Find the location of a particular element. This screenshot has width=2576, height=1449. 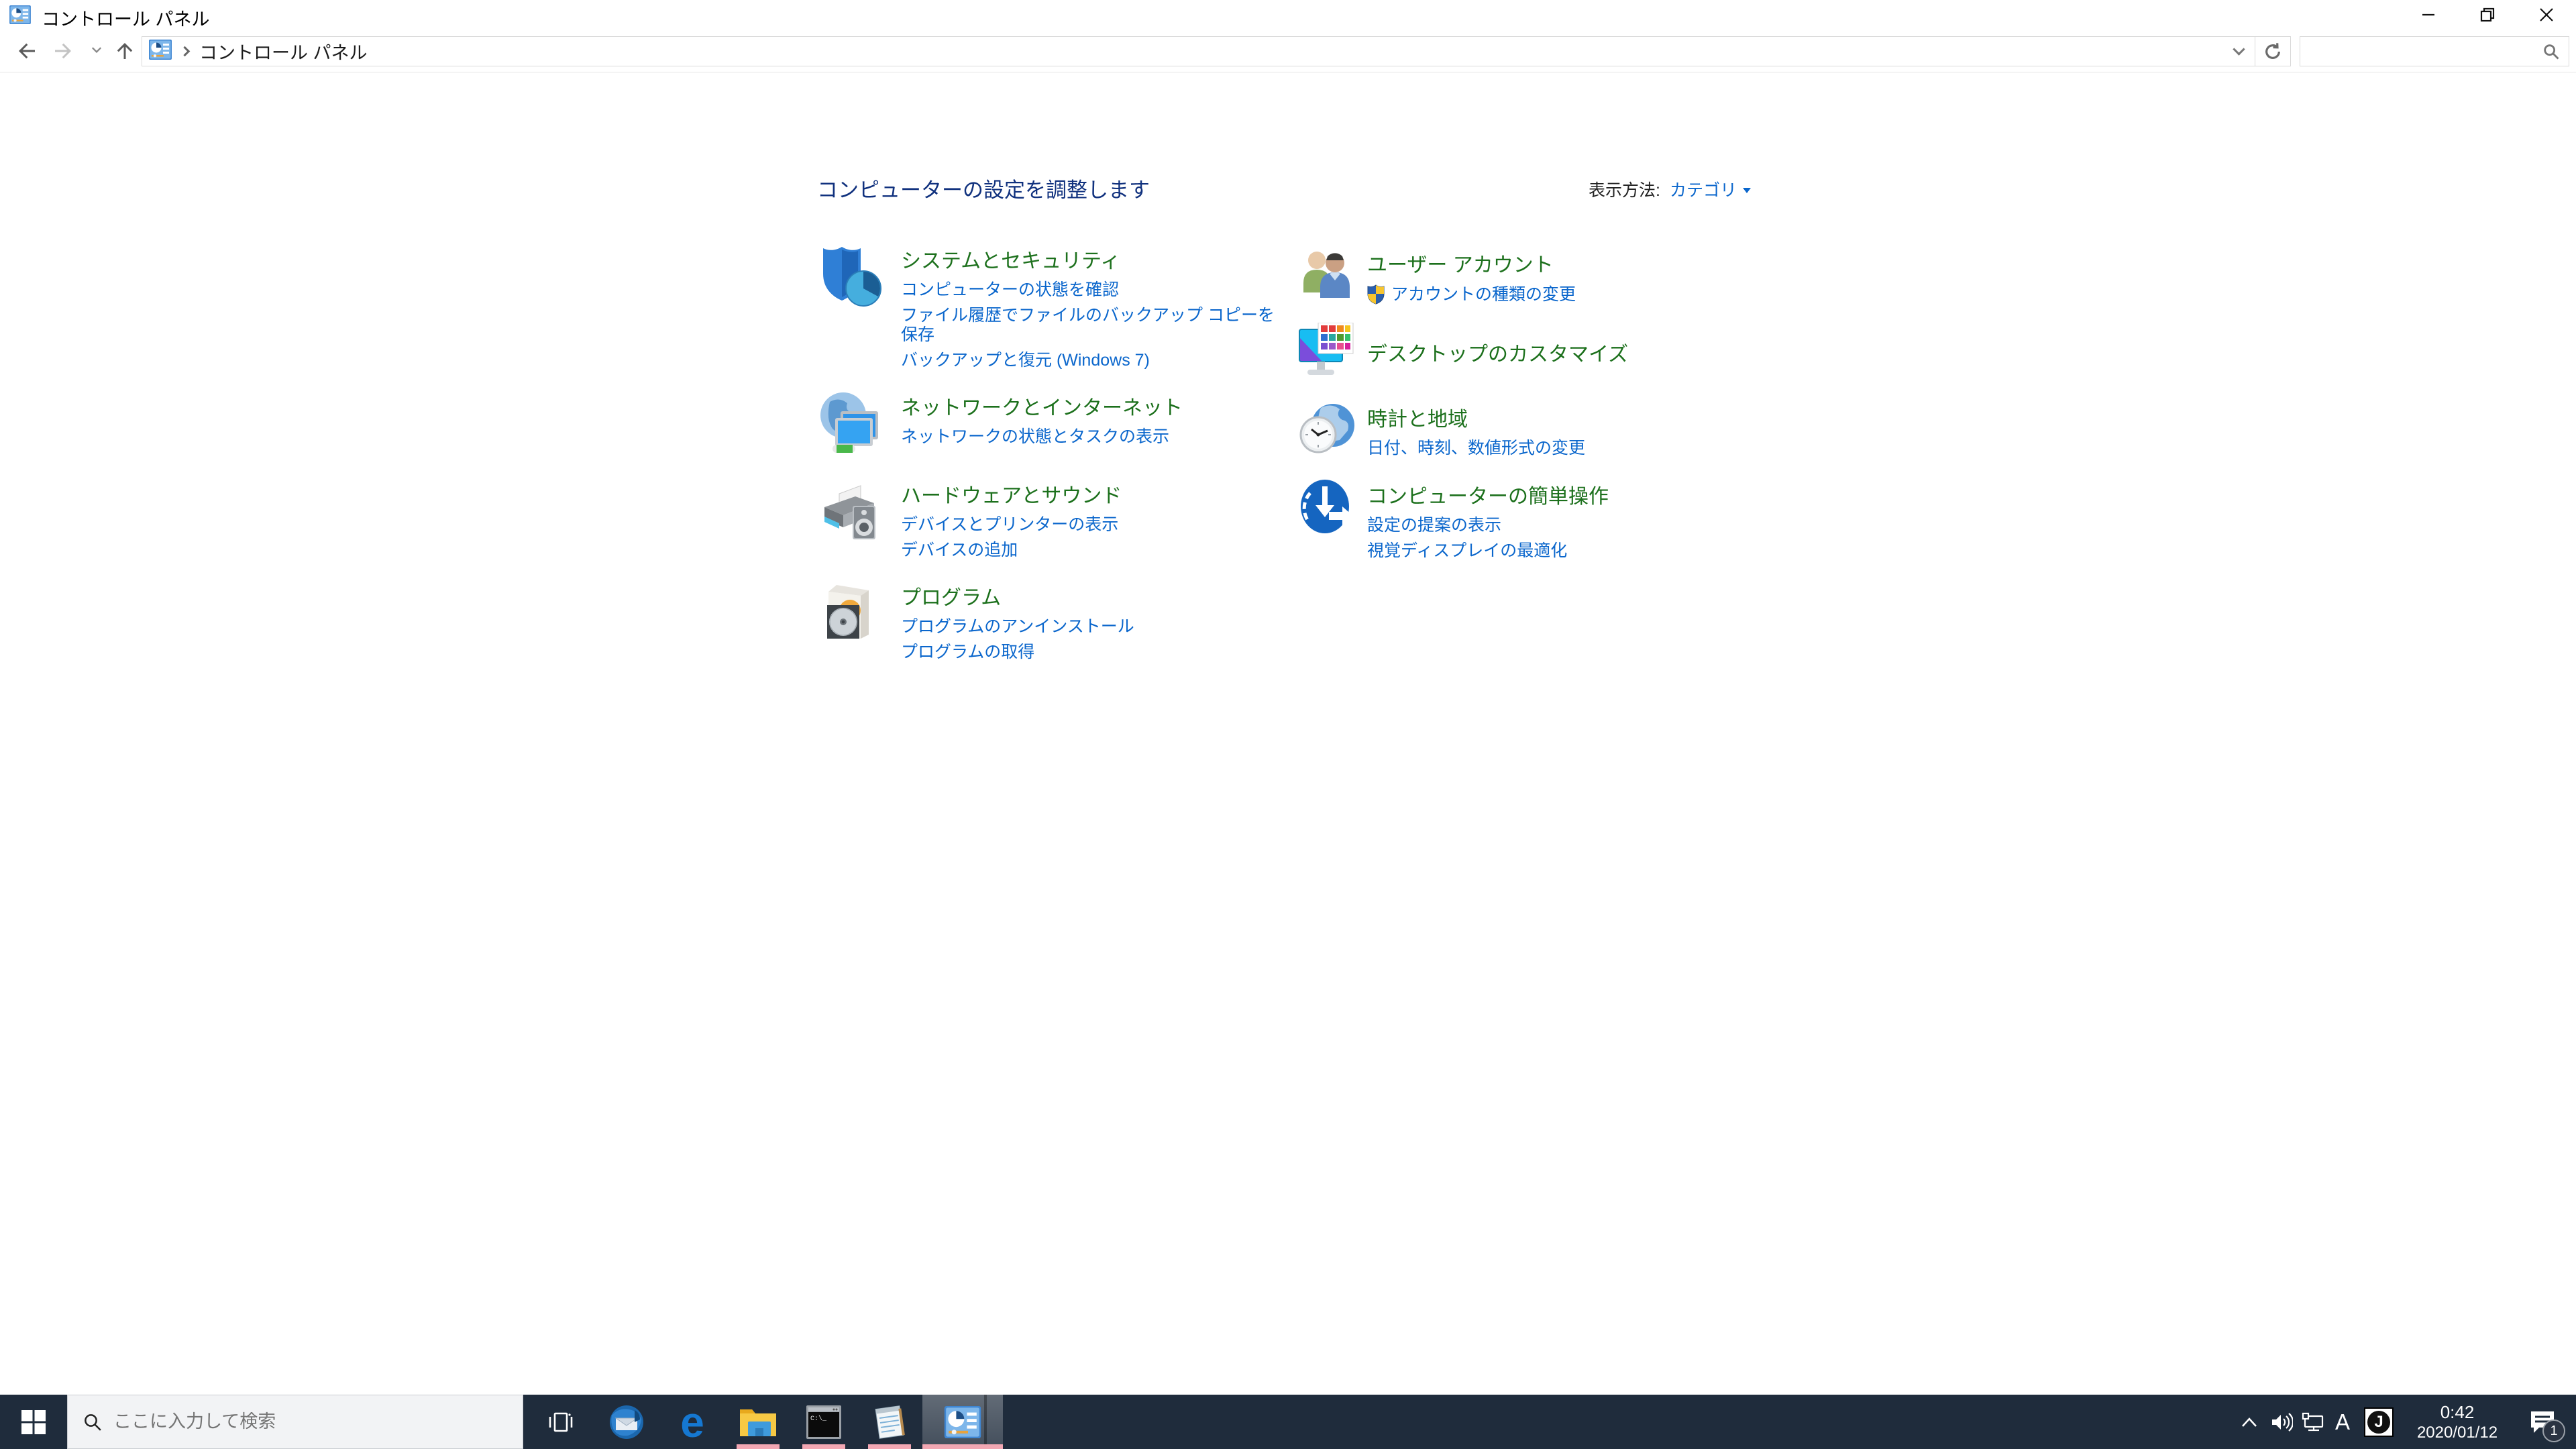

category-clock-and-region: 時計と地域 日付、時刻、数値形式の変更 is located at coordinates (1519, 431).